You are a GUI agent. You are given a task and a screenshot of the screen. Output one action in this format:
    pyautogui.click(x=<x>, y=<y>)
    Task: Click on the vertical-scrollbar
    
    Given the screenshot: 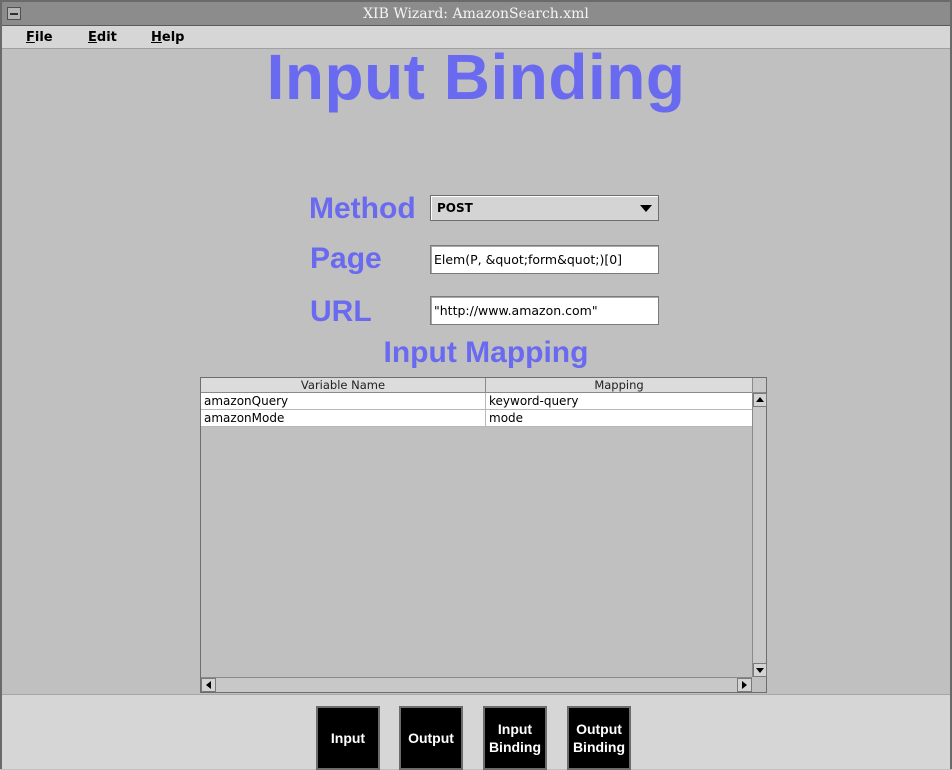 What is the action you would take?
    pyautogui.click(x=759, y=535)
    